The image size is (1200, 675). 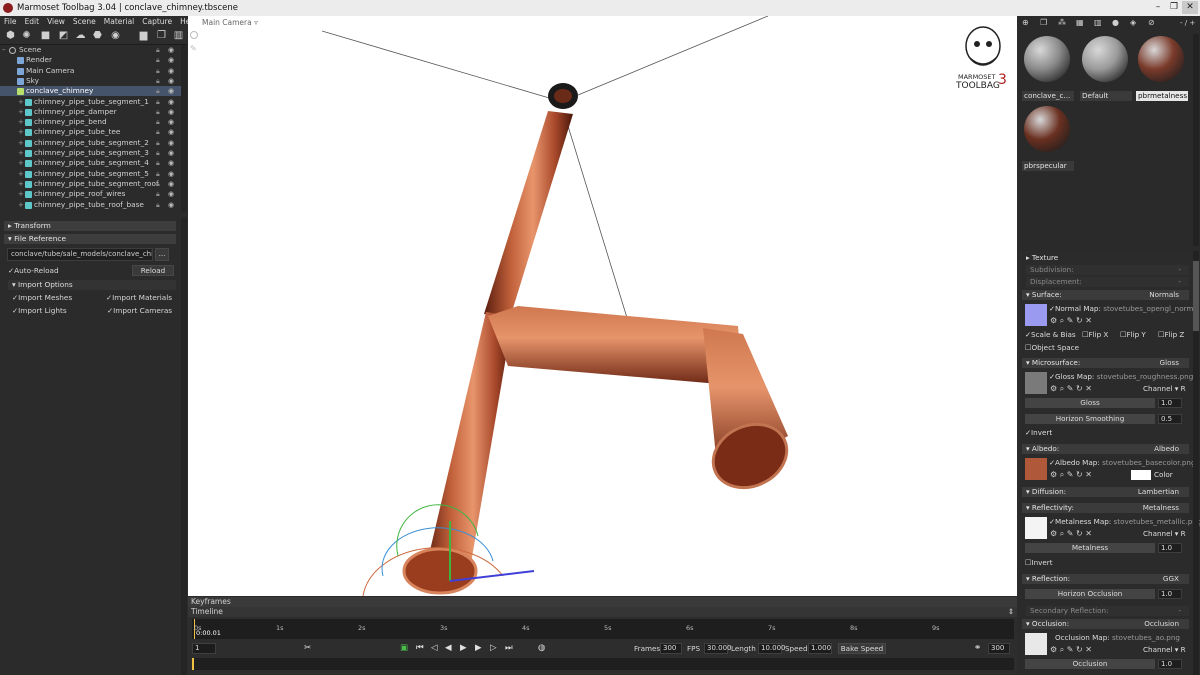 I want to click on metalness-channel-dropdown: Channel ▾ R, so click(x=1164, y=534).